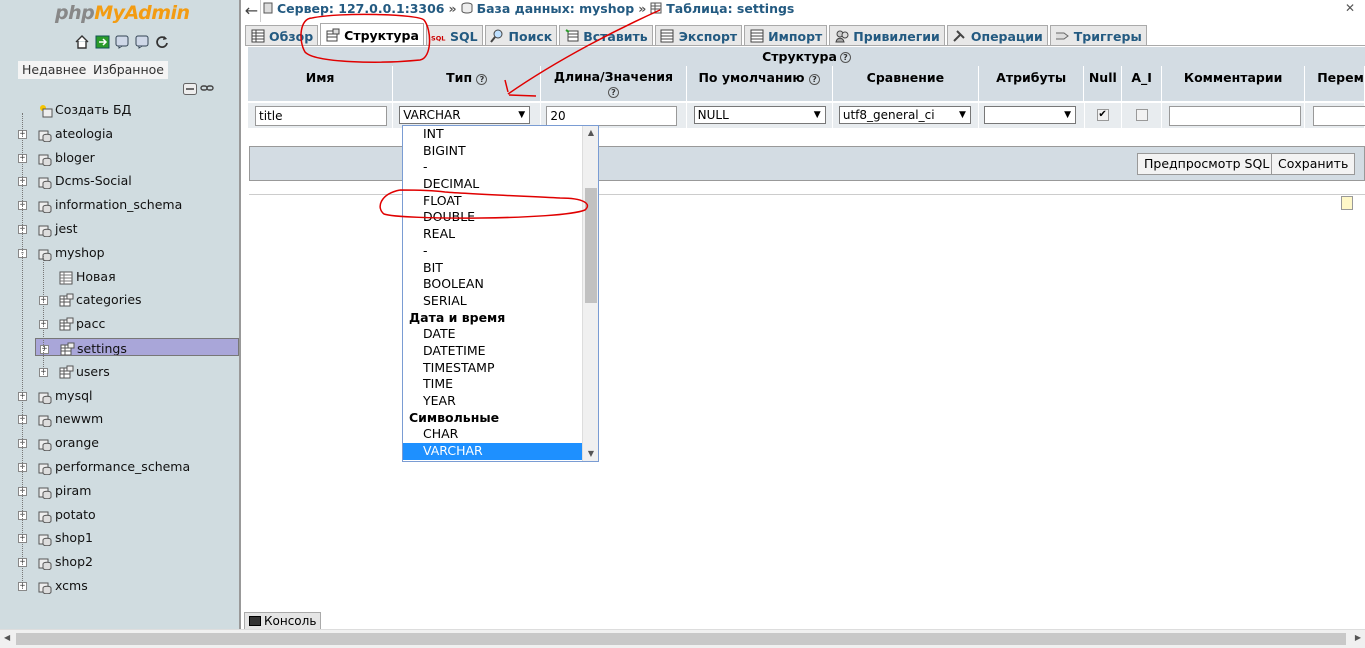 The image size is (1365, 648). What do you see at coordinates (904, 115) in the screenshot?
I see `collation-select: utf8_general_ci ▼` at bounding box center [904, 115].